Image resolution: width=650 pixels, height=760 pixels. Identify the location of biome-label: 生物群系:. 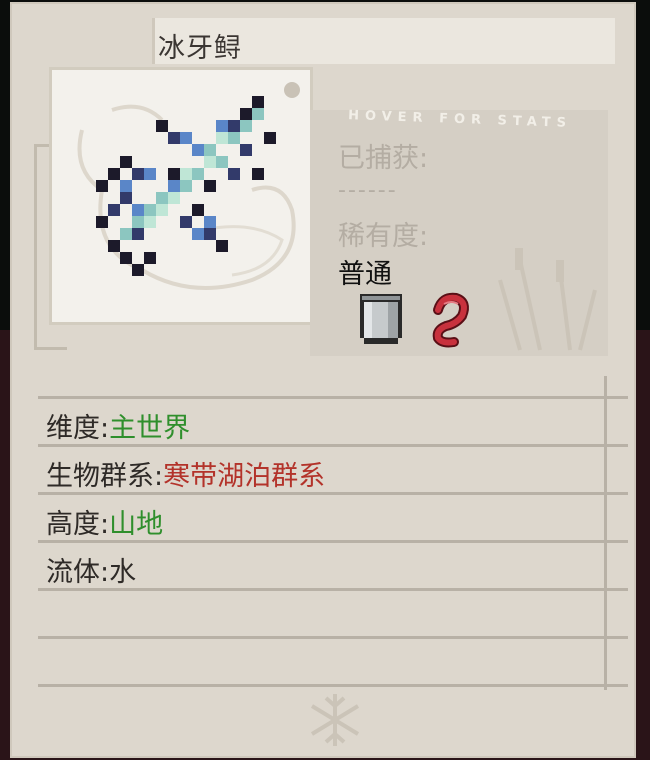
(105, 476).